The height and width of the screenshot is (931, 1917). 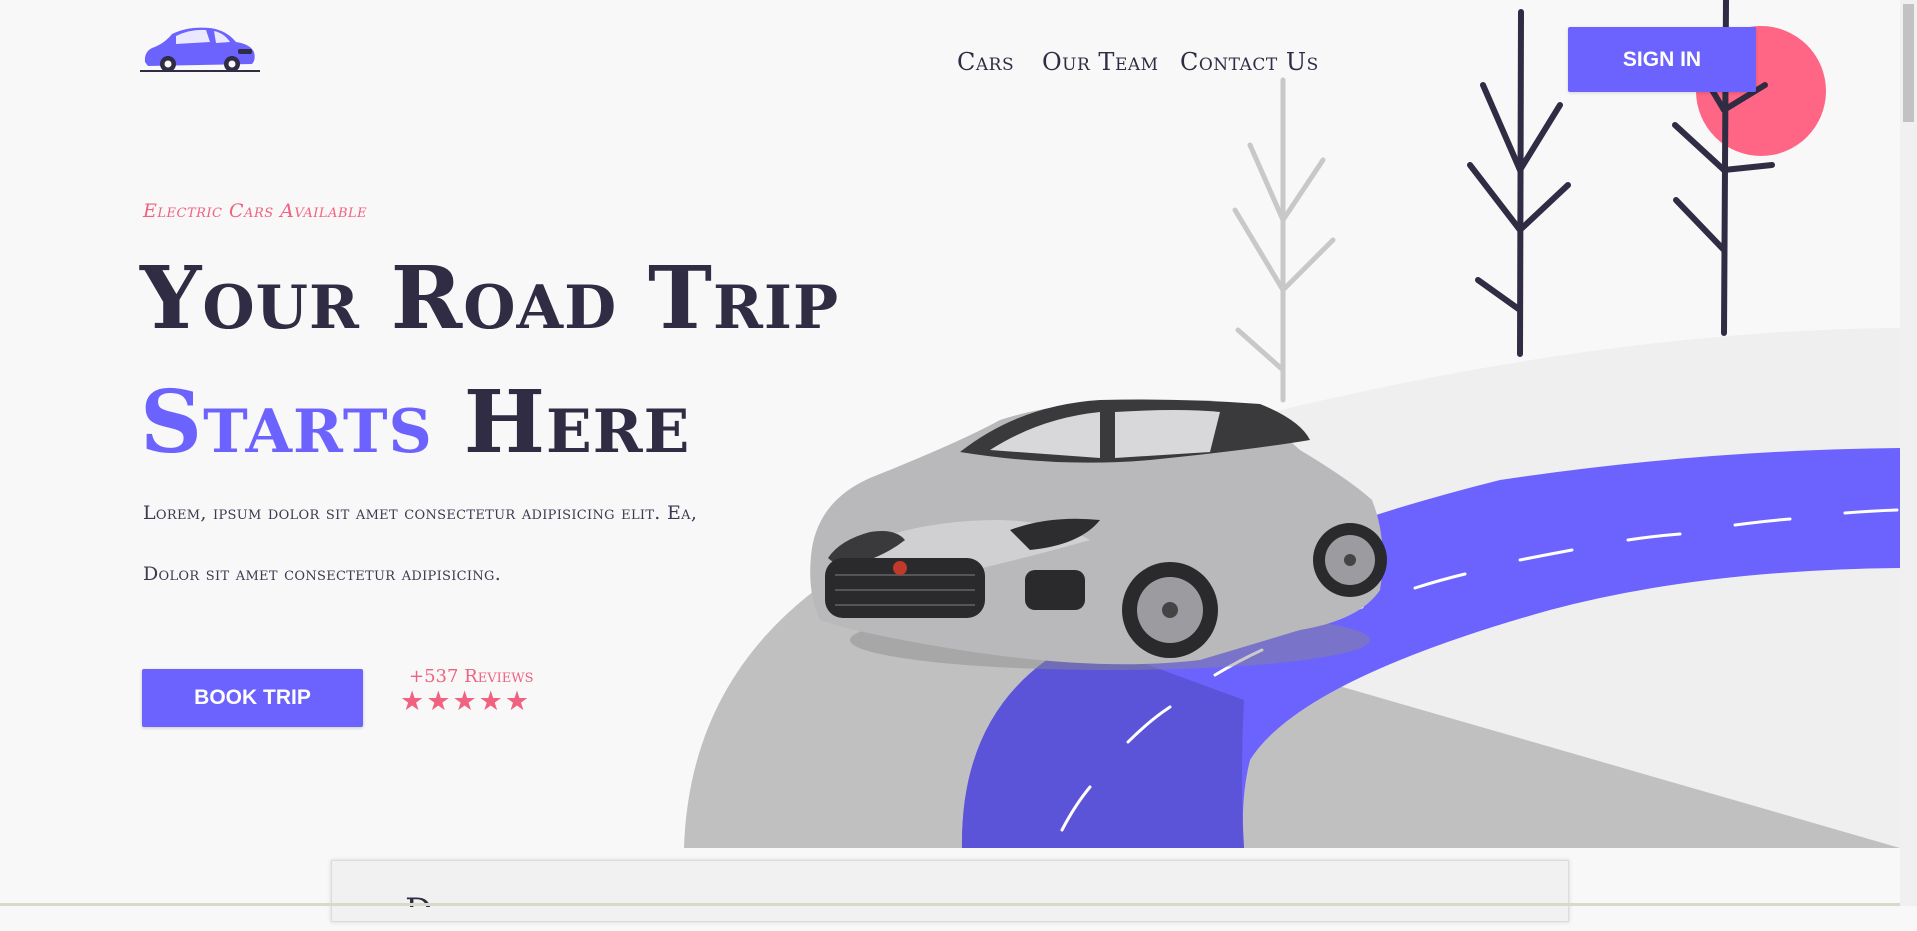 I want to click on hero-title-line2: Starts Here, so click(x=415, y=422).